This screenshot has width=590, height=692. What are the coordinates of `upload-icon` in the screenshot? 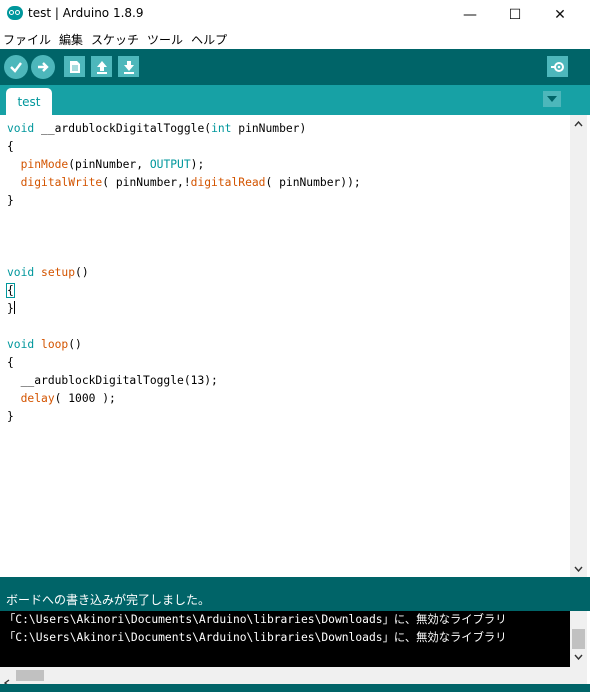 It's located at (43, 67).